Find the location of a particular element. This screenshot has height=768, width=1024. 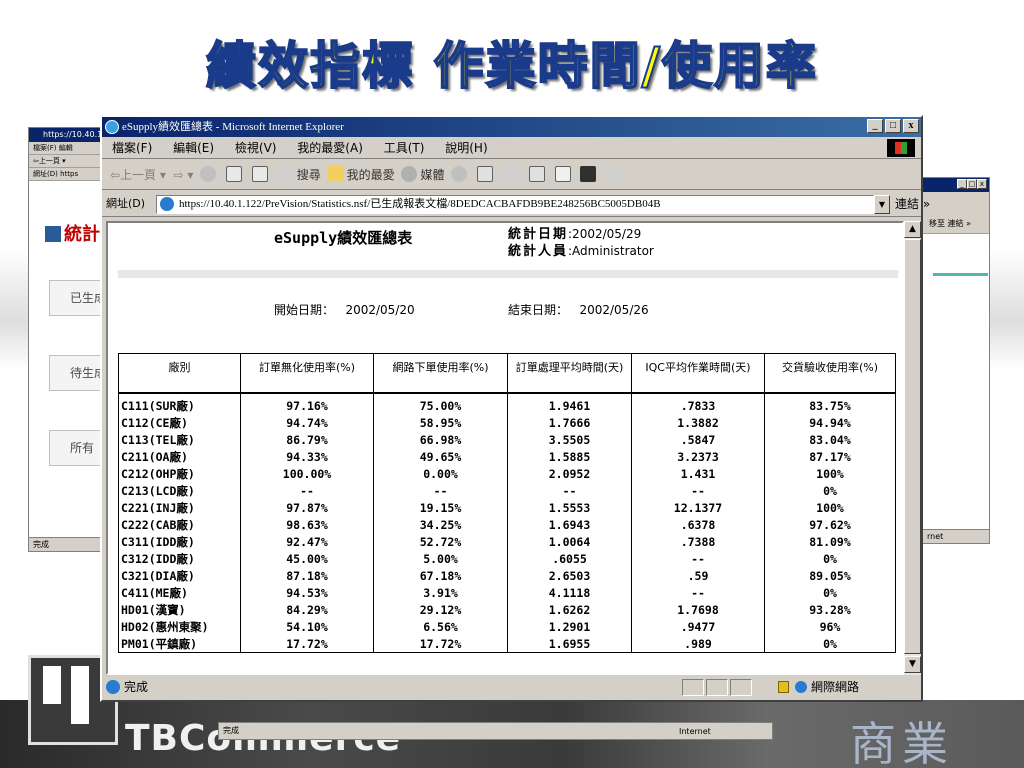

report-divider is located at coordinates (508, 274).